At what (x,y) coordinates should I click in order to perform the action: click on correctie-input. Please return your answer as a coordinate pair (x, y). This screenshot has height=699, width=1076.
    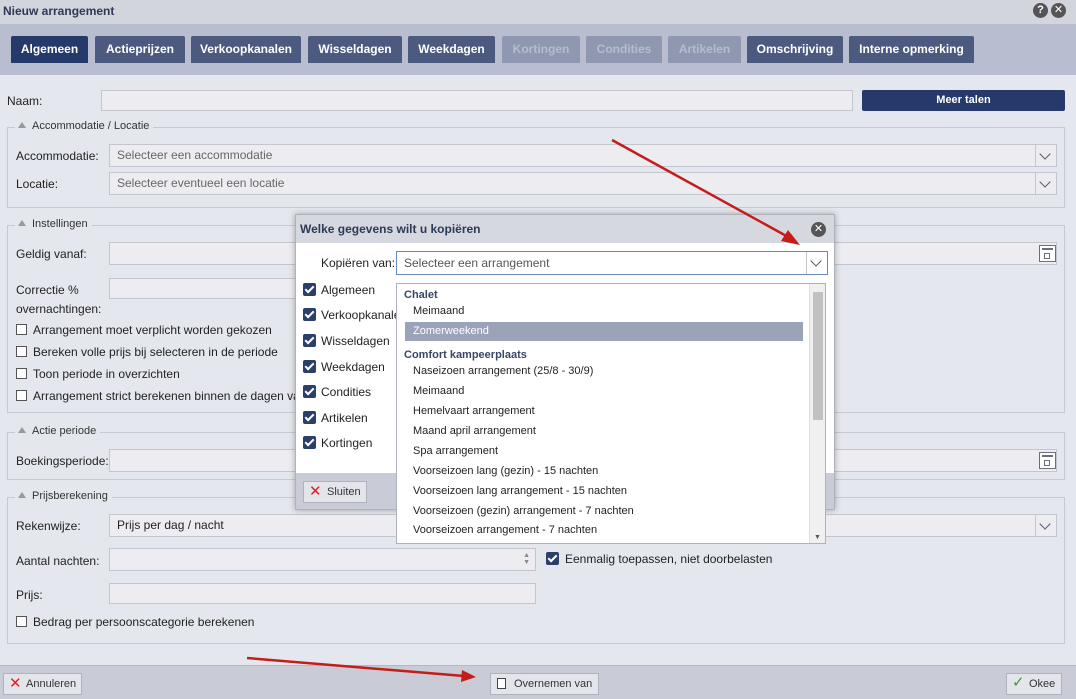
    Looking at the image, I should click on (203, 288).